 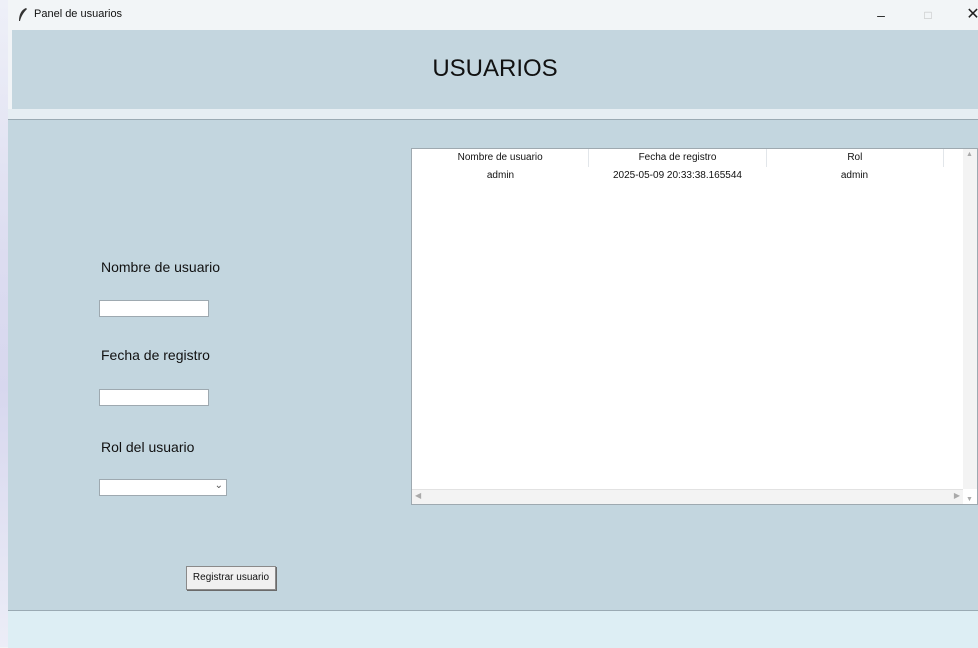 I want to click on window-title: Panel de usuarios, so click(x=78, y=14).